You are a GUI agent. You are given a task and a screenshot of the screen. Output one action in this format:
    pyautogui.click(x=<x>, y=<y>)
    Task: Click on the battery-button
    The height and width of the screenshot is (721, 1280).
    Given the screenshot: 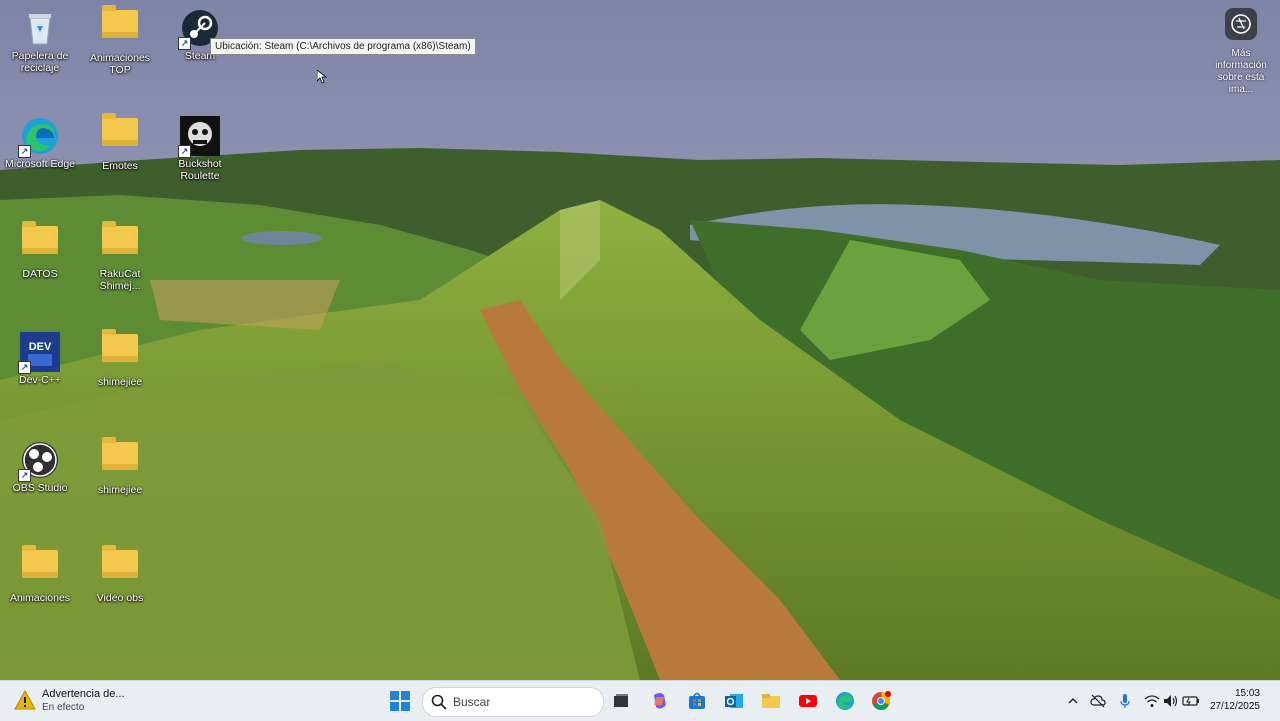 What is the action you would take?
    pyautogui.click(x=1191, y=701)
    